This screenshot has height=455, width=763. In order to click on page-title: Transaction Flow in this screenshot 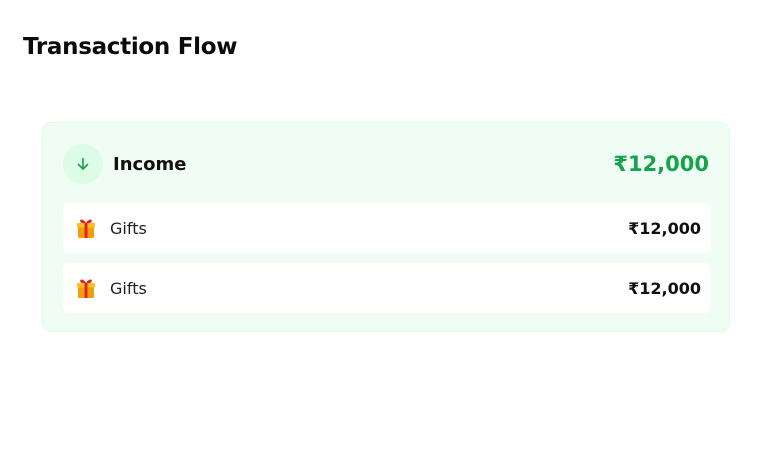, I will do `click(130, 47)`.